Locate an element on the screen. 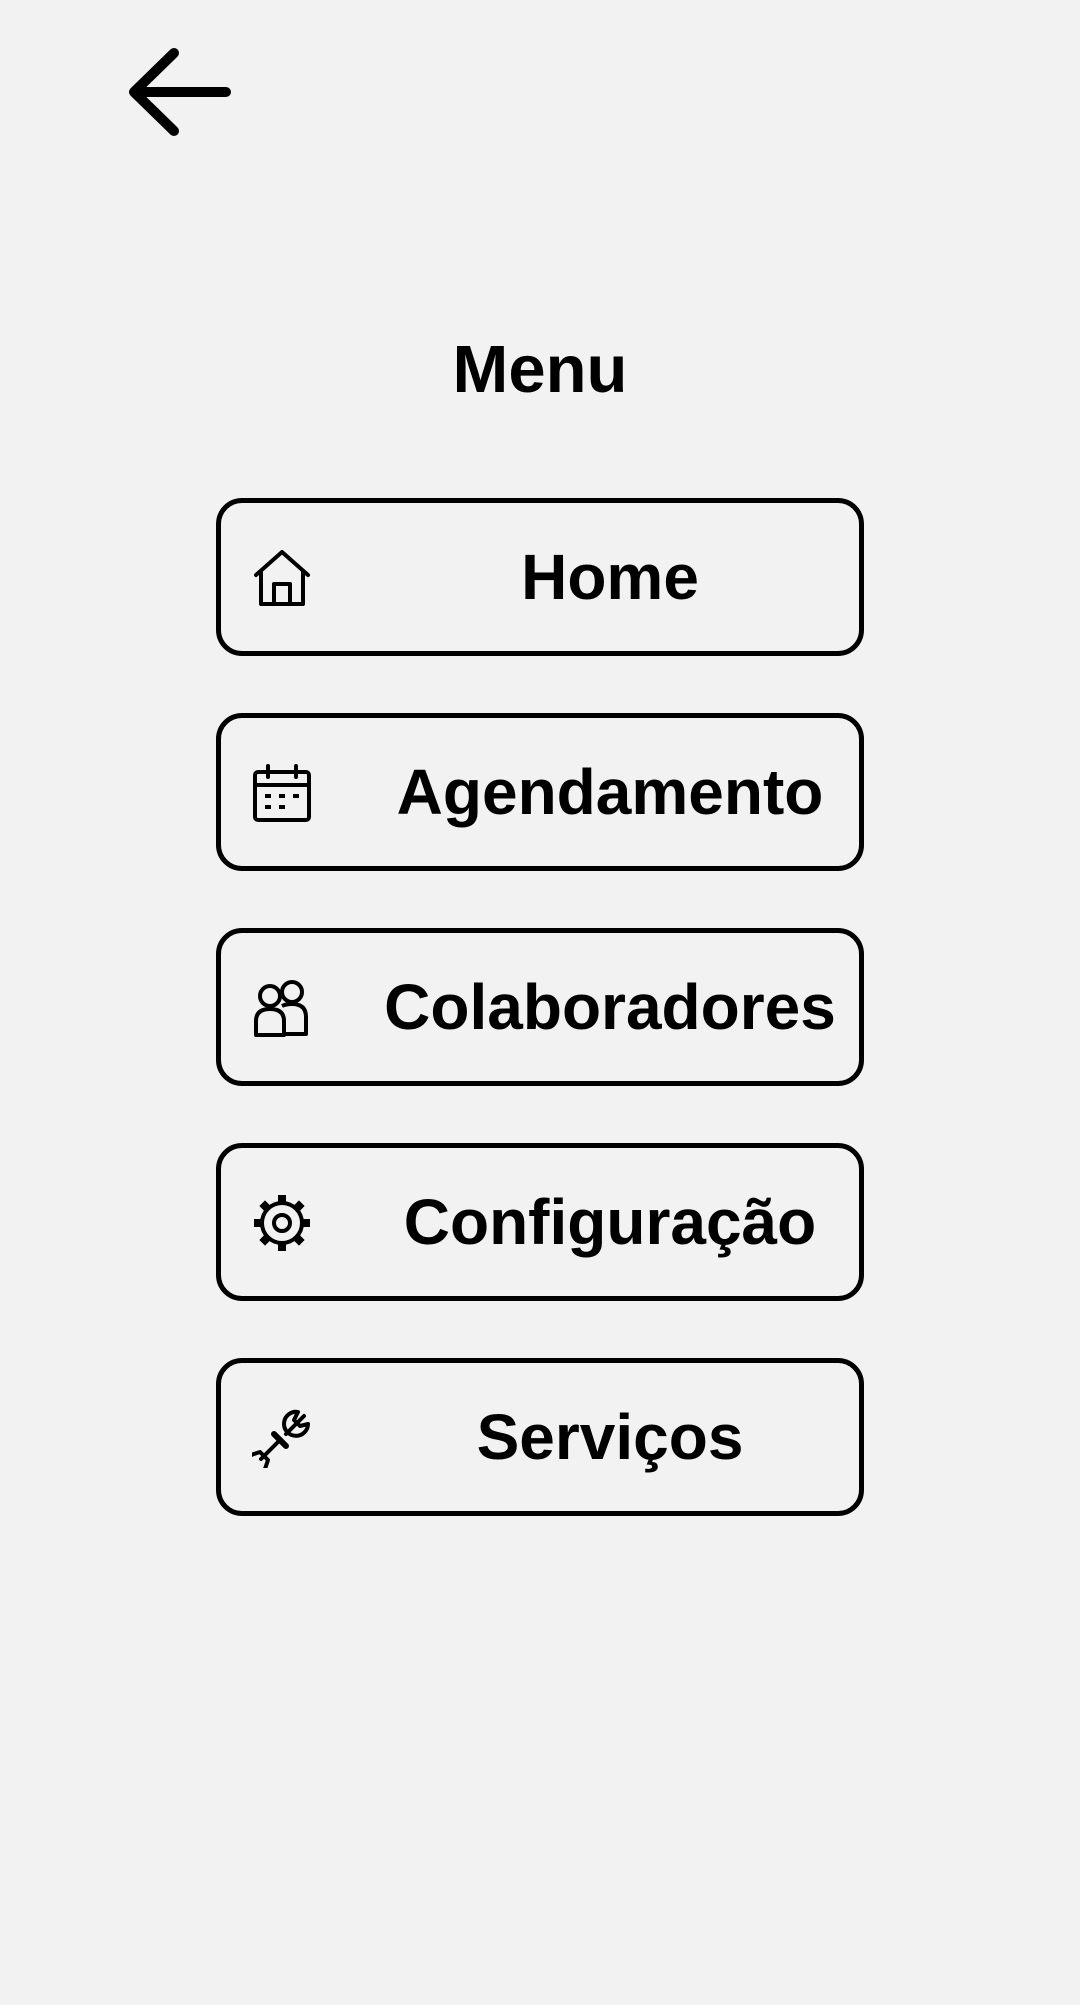  menu-item-home: Home is located at coordinates (540, 577).